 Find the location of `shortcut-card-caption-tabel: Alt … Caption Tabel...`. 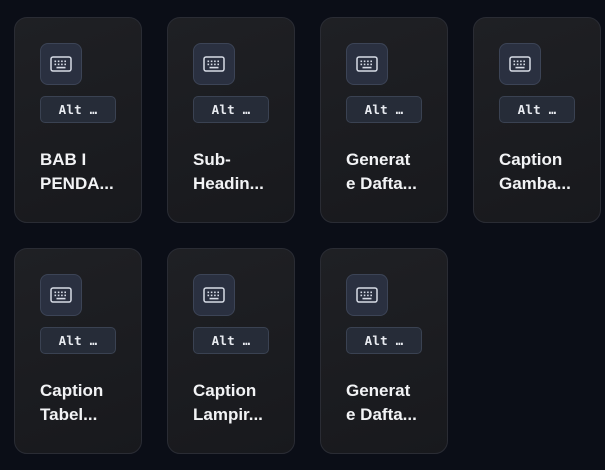

shortcut-card-caption-tabel: Alt … Caption Tabel... is located at coordinates (78, 351).